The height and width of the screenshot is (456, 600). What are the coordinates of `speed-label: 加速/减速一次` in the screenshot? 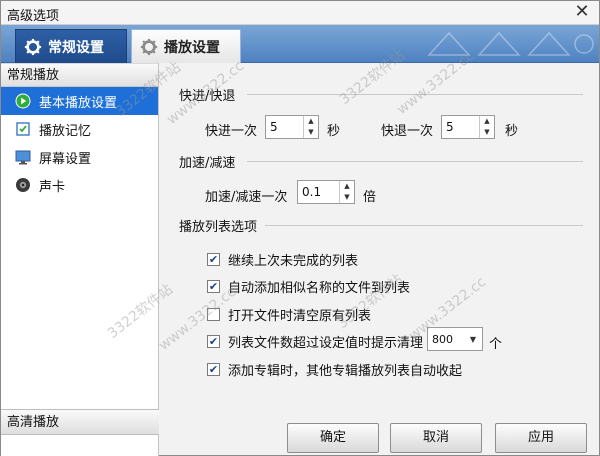 It's located at (246, 197).